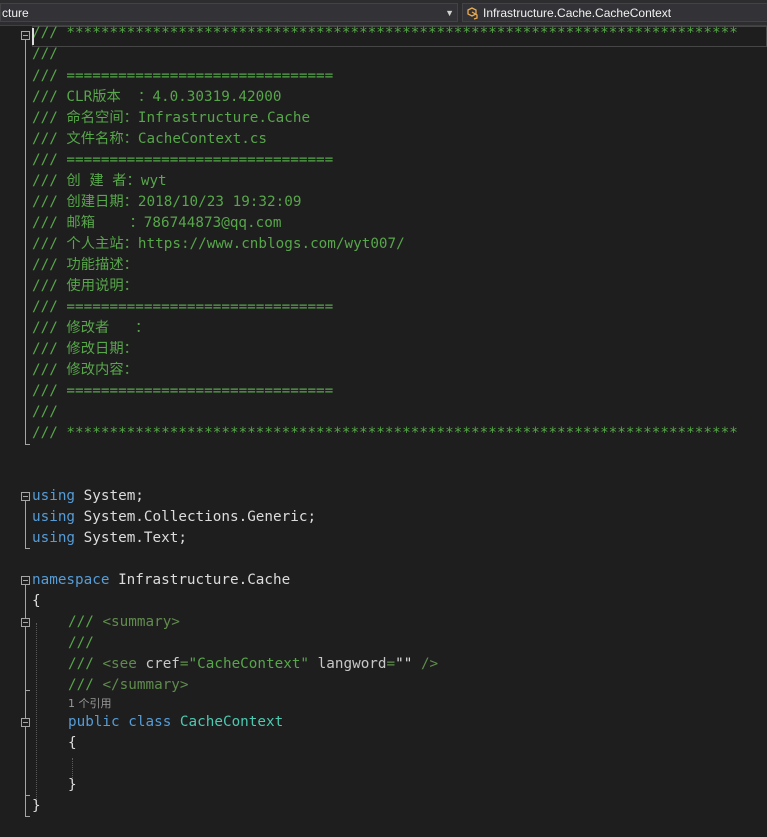 The height and width of the screenshot is (837, 767). I want to click on code-line-17: /// 修改内容：, so click(85, 370).